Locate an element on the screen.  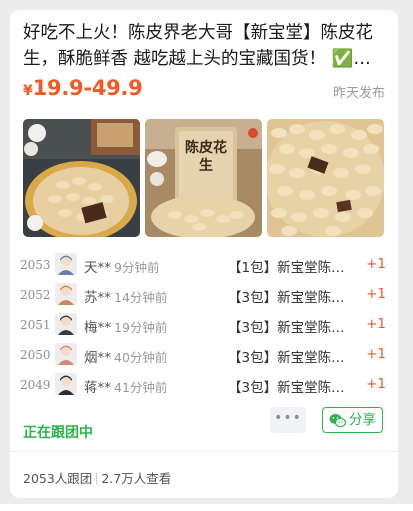
follower-count: 2053人跟团 is located at coordinates (58, 478).